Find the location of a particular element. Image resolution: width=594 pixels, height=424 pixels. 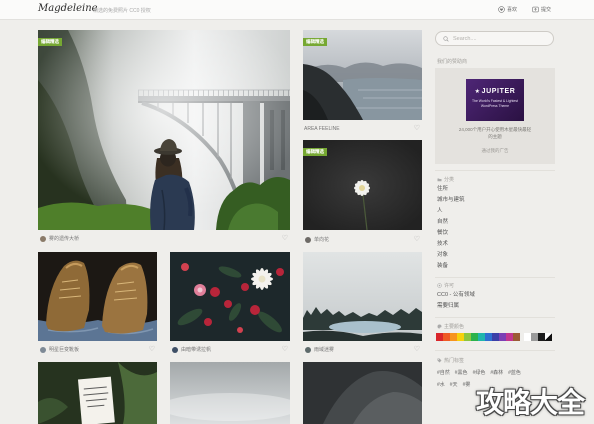

category-link: 装备 is located at coordinates (451, 266).